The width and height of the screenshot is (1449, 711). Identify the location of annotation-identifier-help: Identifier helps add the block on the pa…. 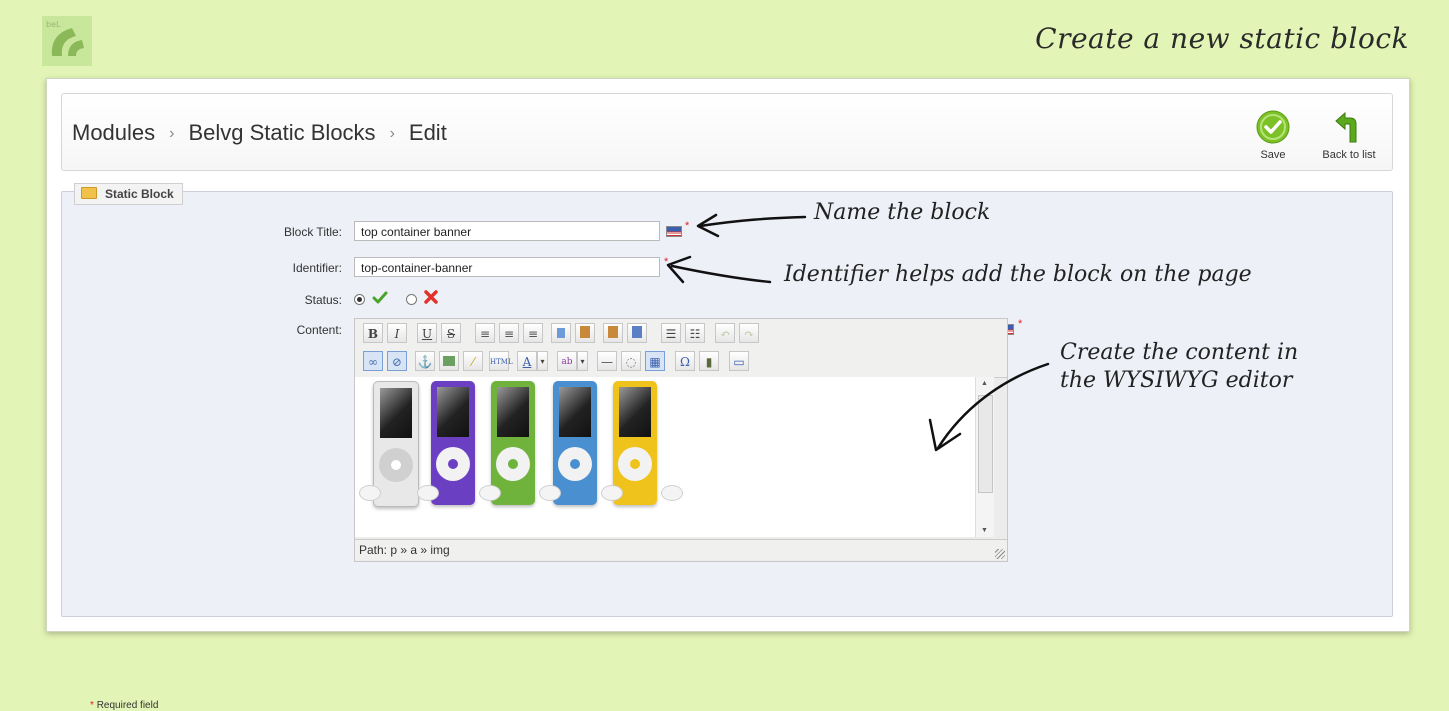
(1018, 274).